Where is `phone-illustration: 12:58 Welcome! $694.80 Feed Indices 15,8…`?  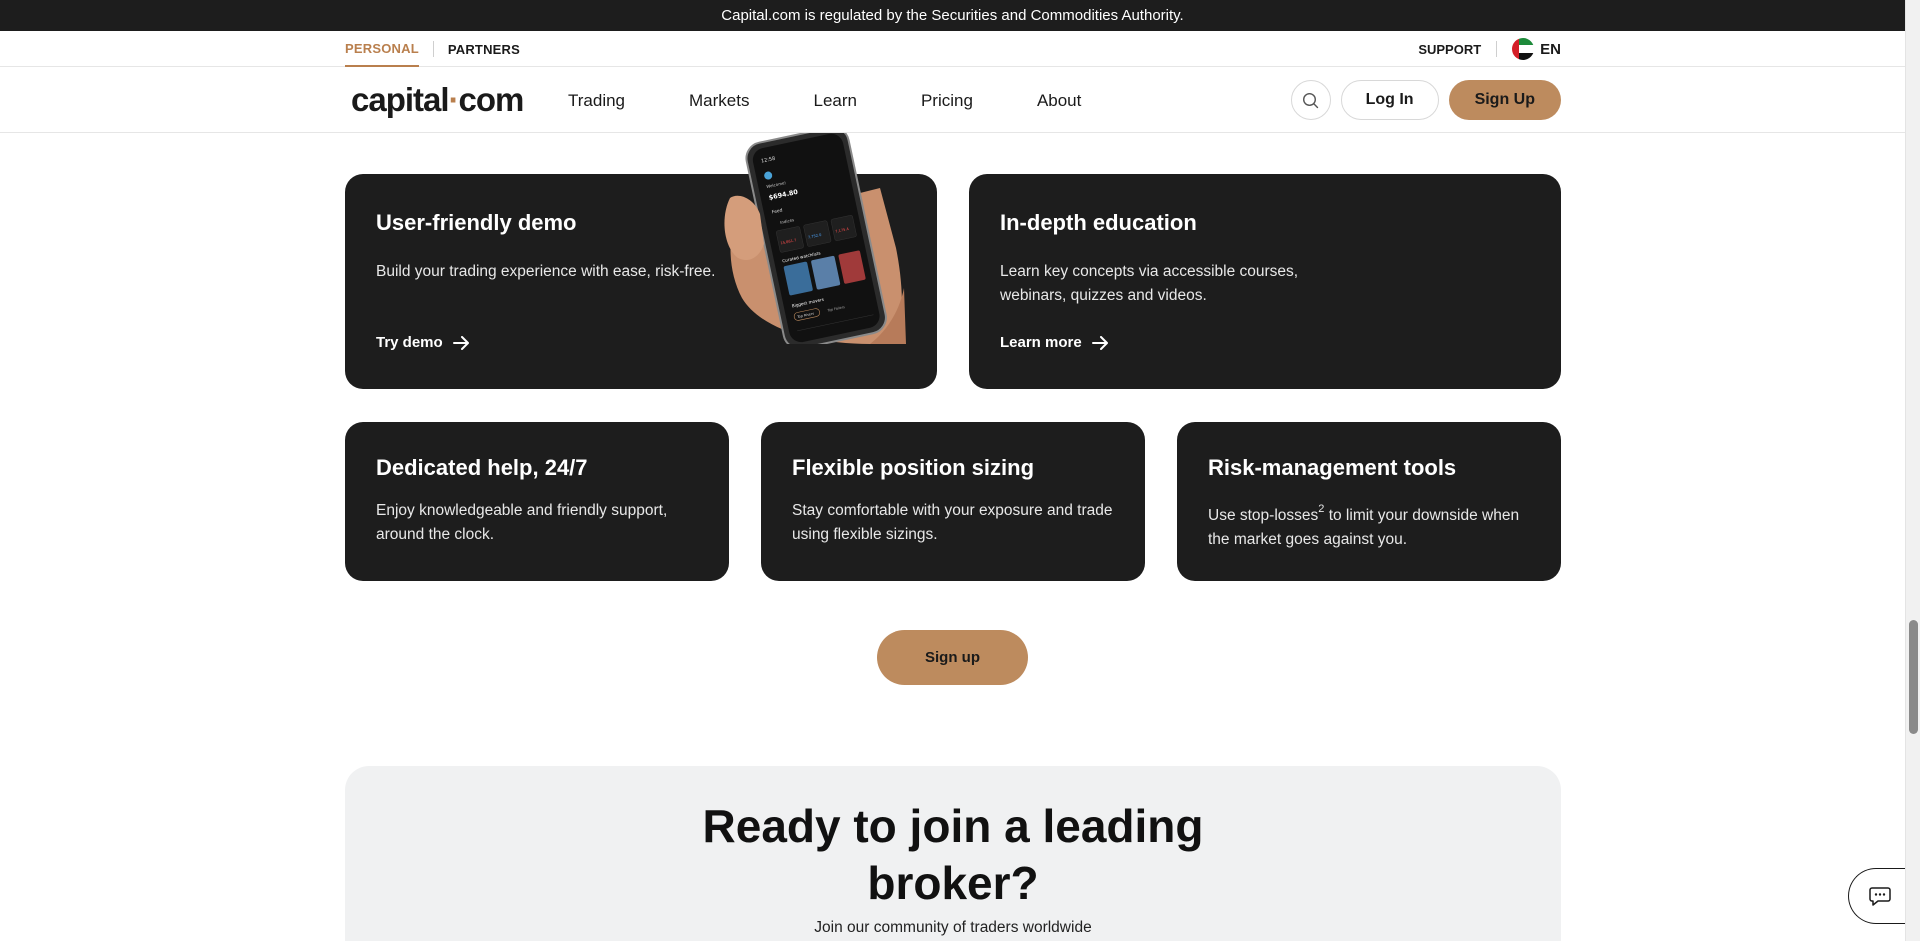
phone-illustration: 12:58 Welcome! $694.80 Feed Indices 15,8… is located at coordinates (815, 238).